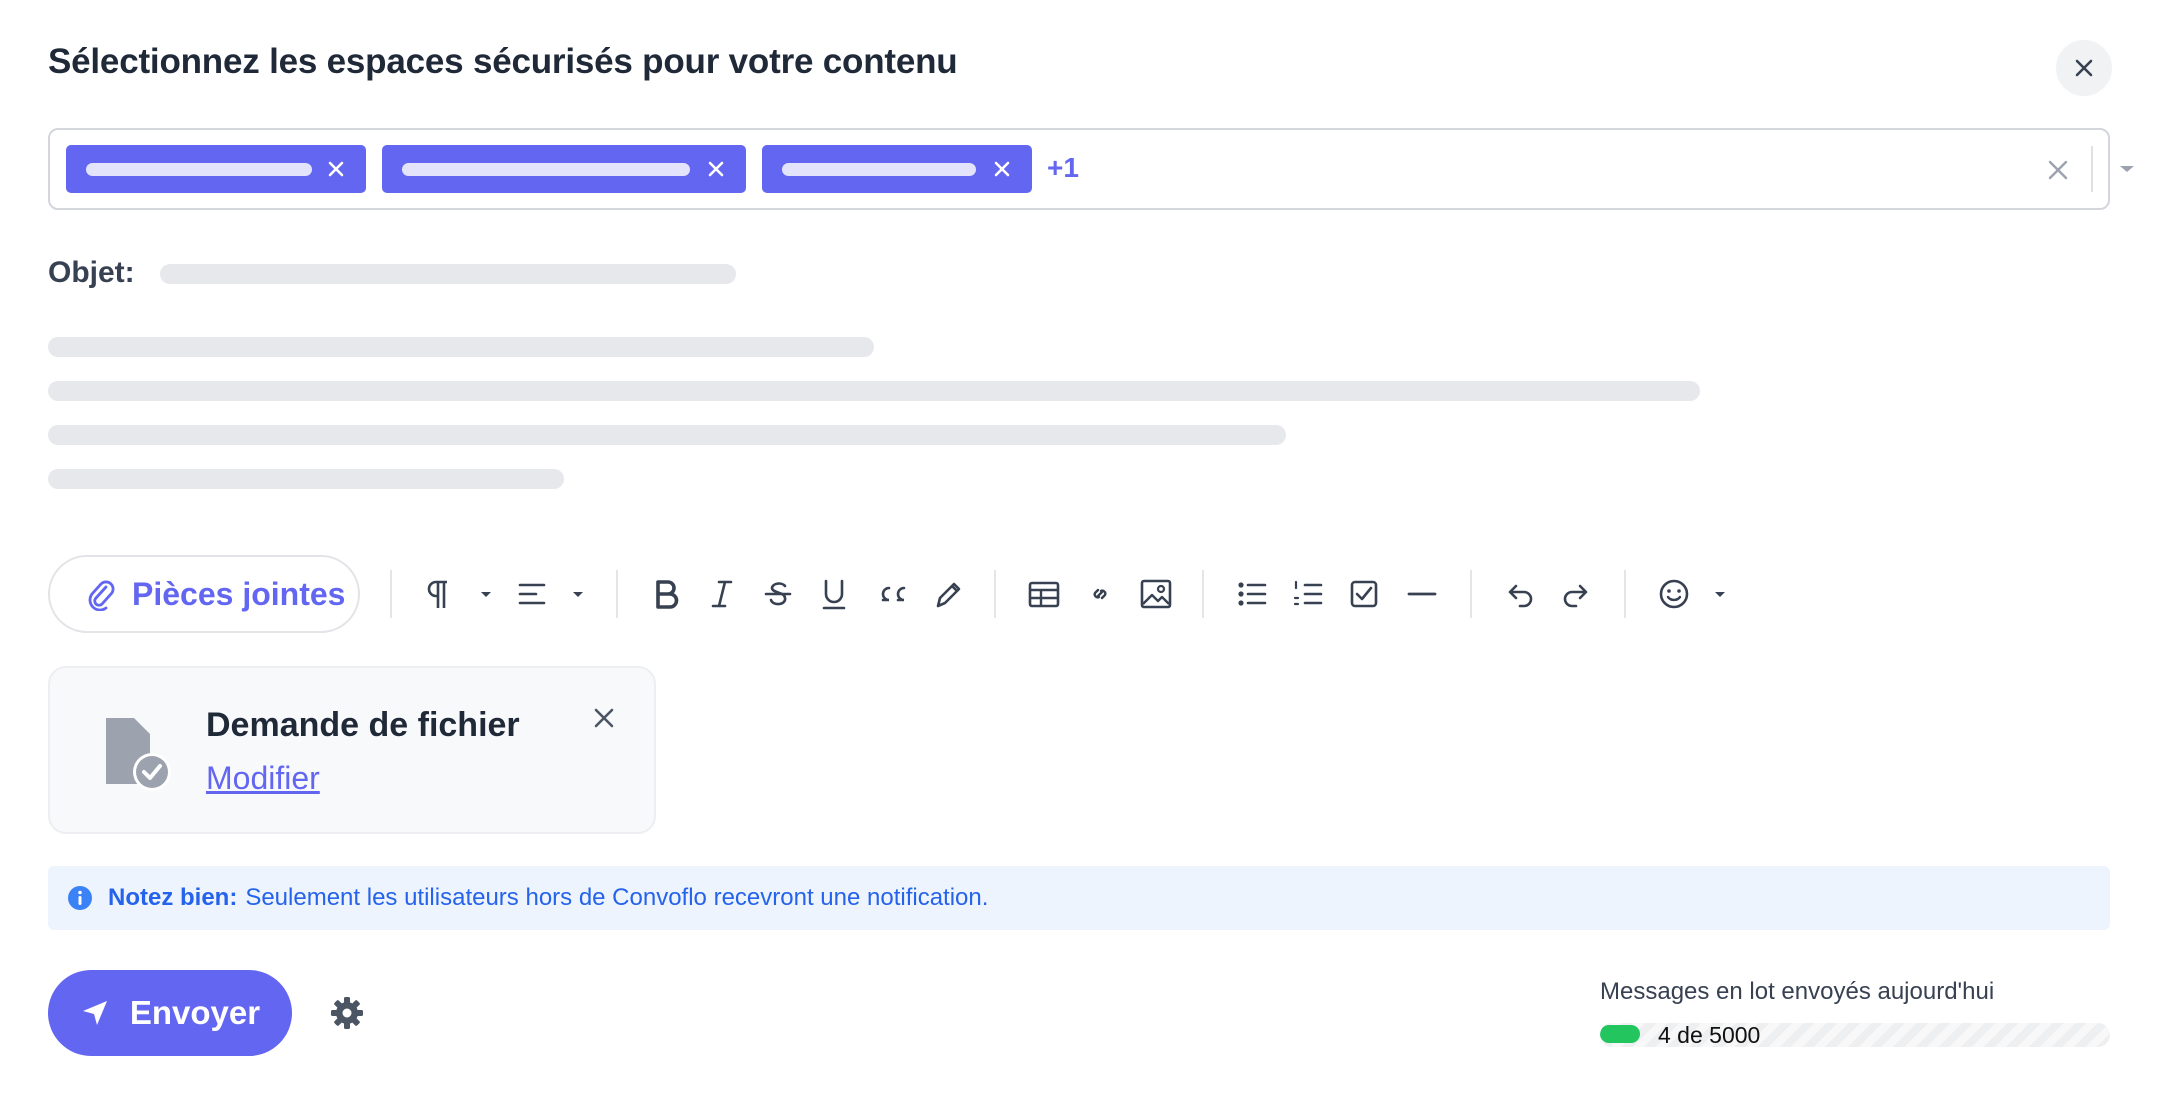 This screenshot has width=2160, height=1094. What do you see at coordinates (1422, 594) in the screenshot?
I see `horizontal-rule-icon` at bounding box center [1422, 594].